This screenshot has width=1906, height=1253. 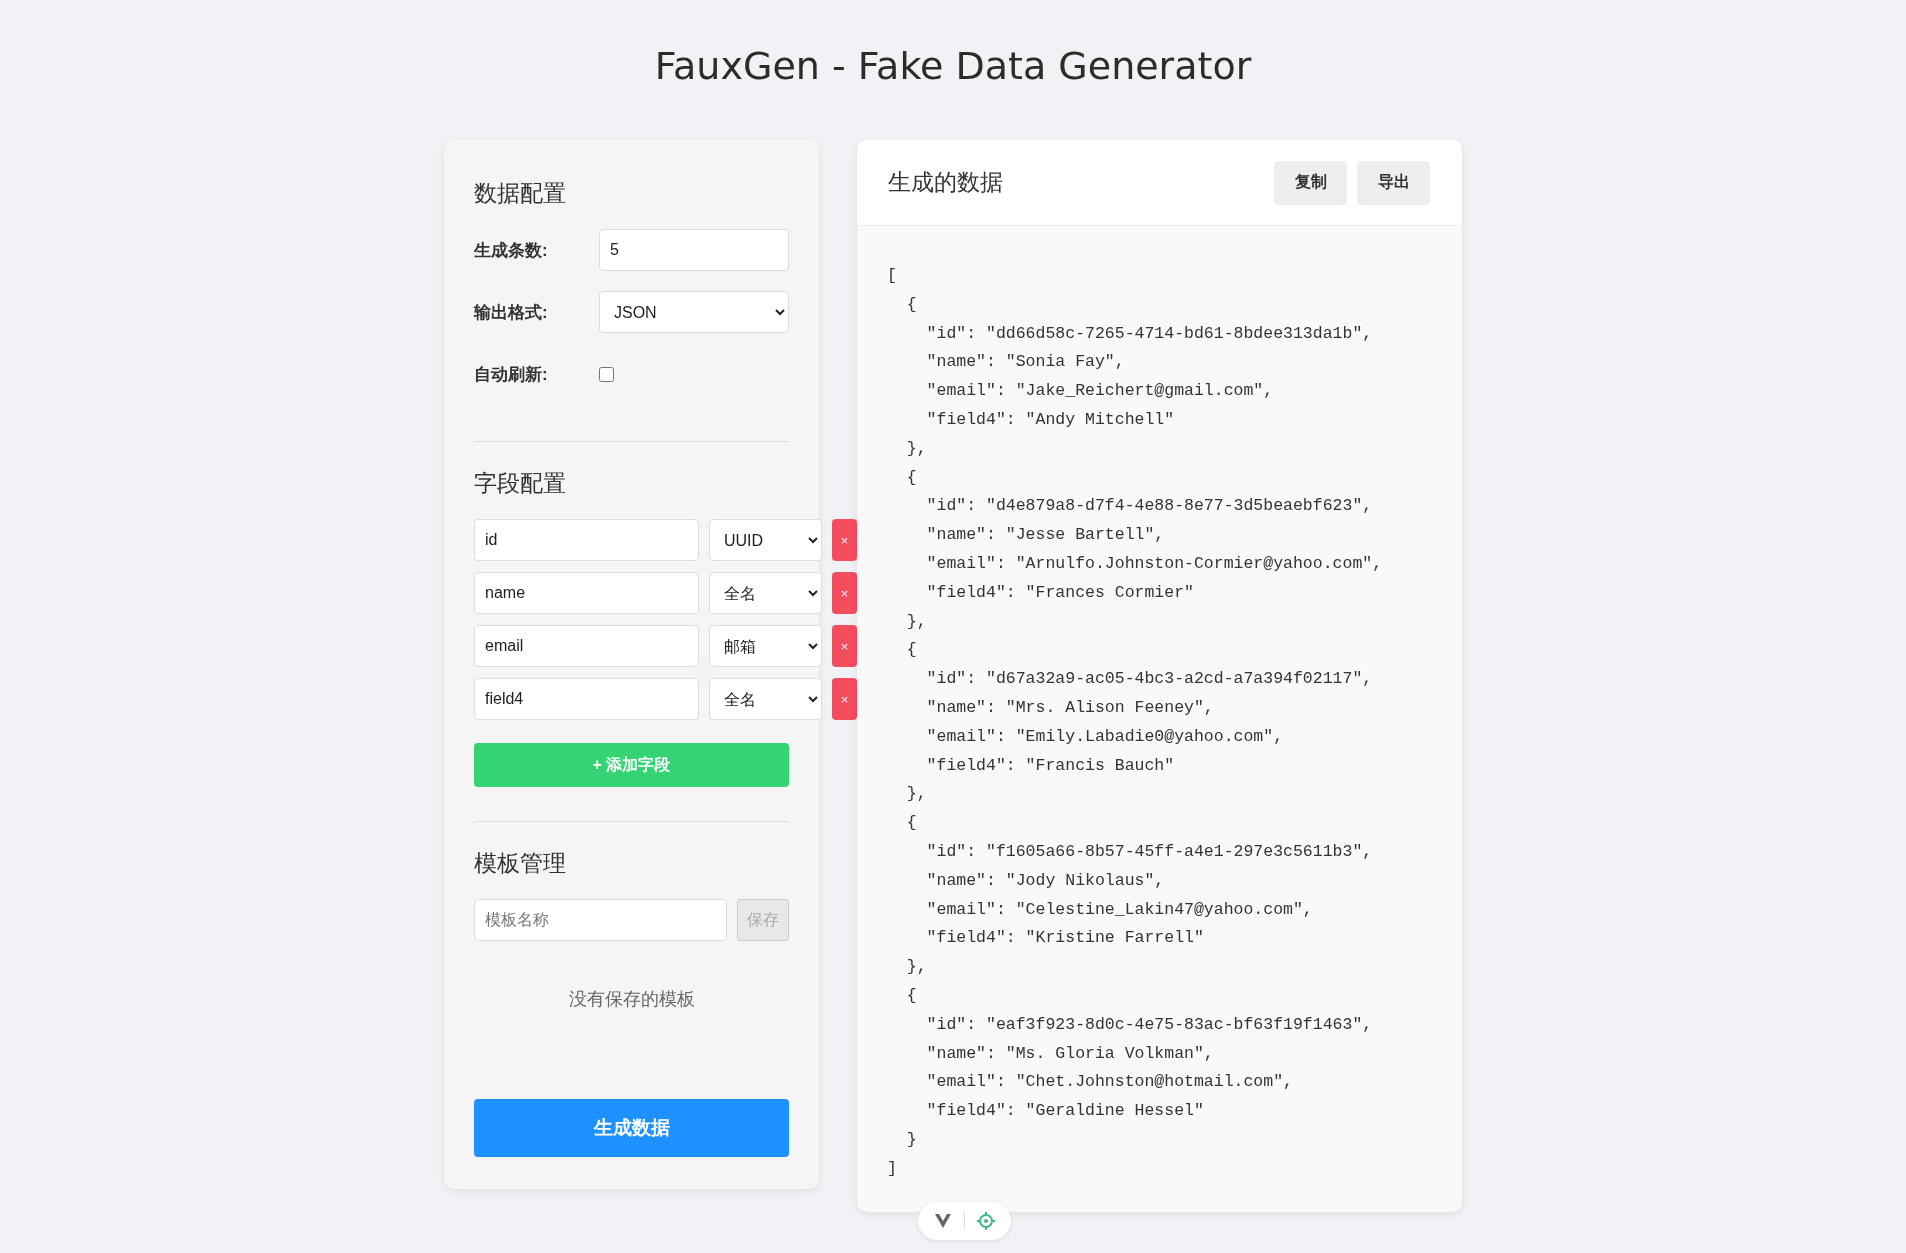 What do you see at coordinates (520, 483) in the screenshot?
I see `section-heading: 字段配置` at bounding box center [520, 483].